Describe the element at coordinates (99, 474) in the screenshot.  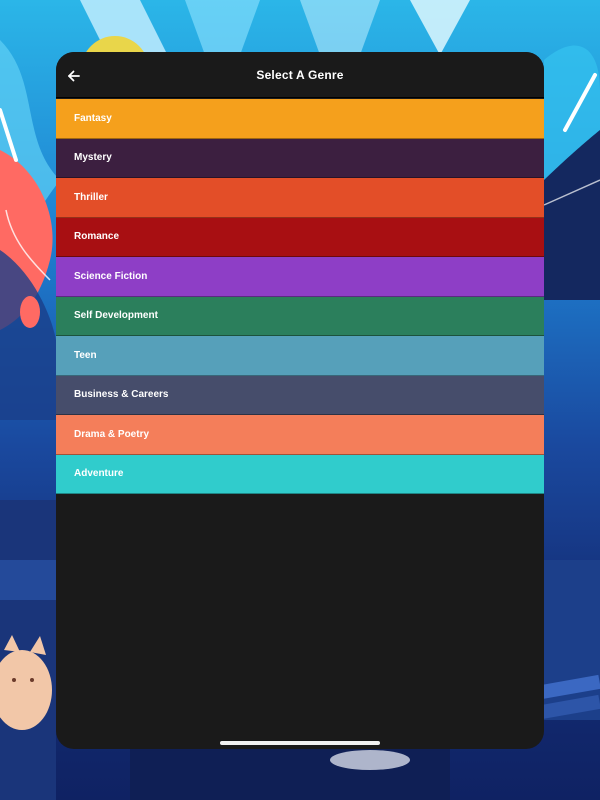
I see `genre-label: Adventure` at that location.